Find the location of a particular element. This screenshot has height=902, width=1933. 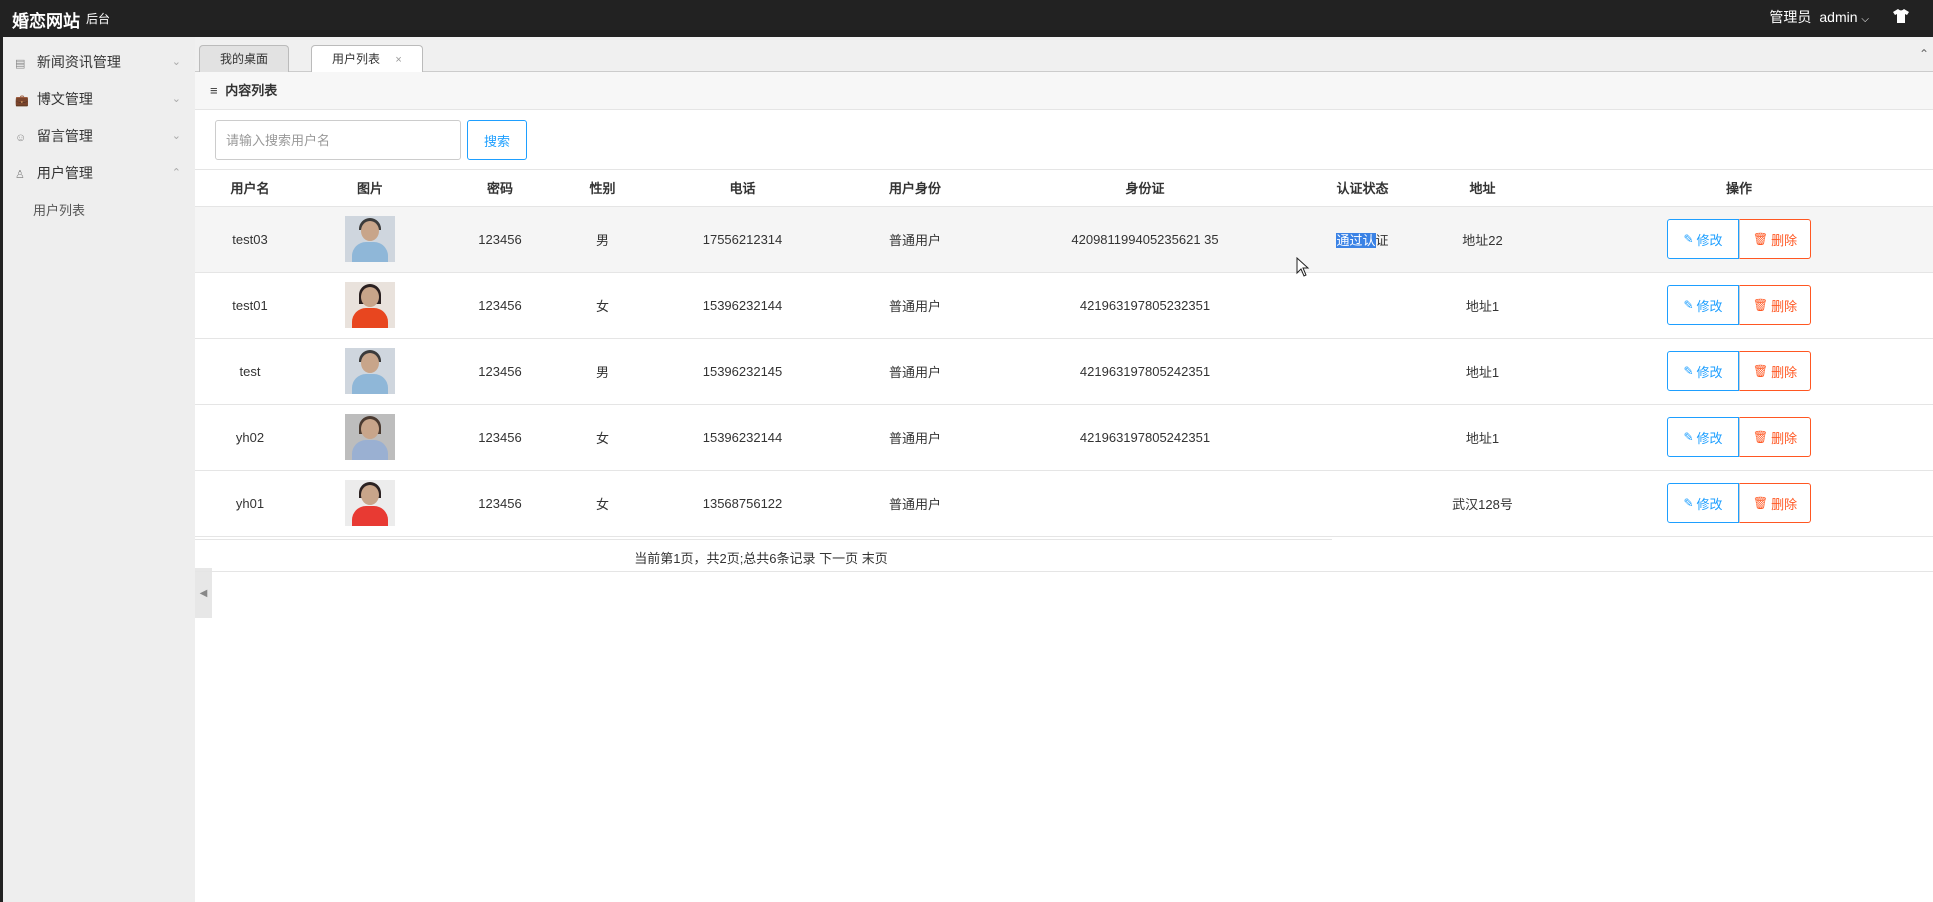

gender-cell: 男 is located at coordinates (602, 371).